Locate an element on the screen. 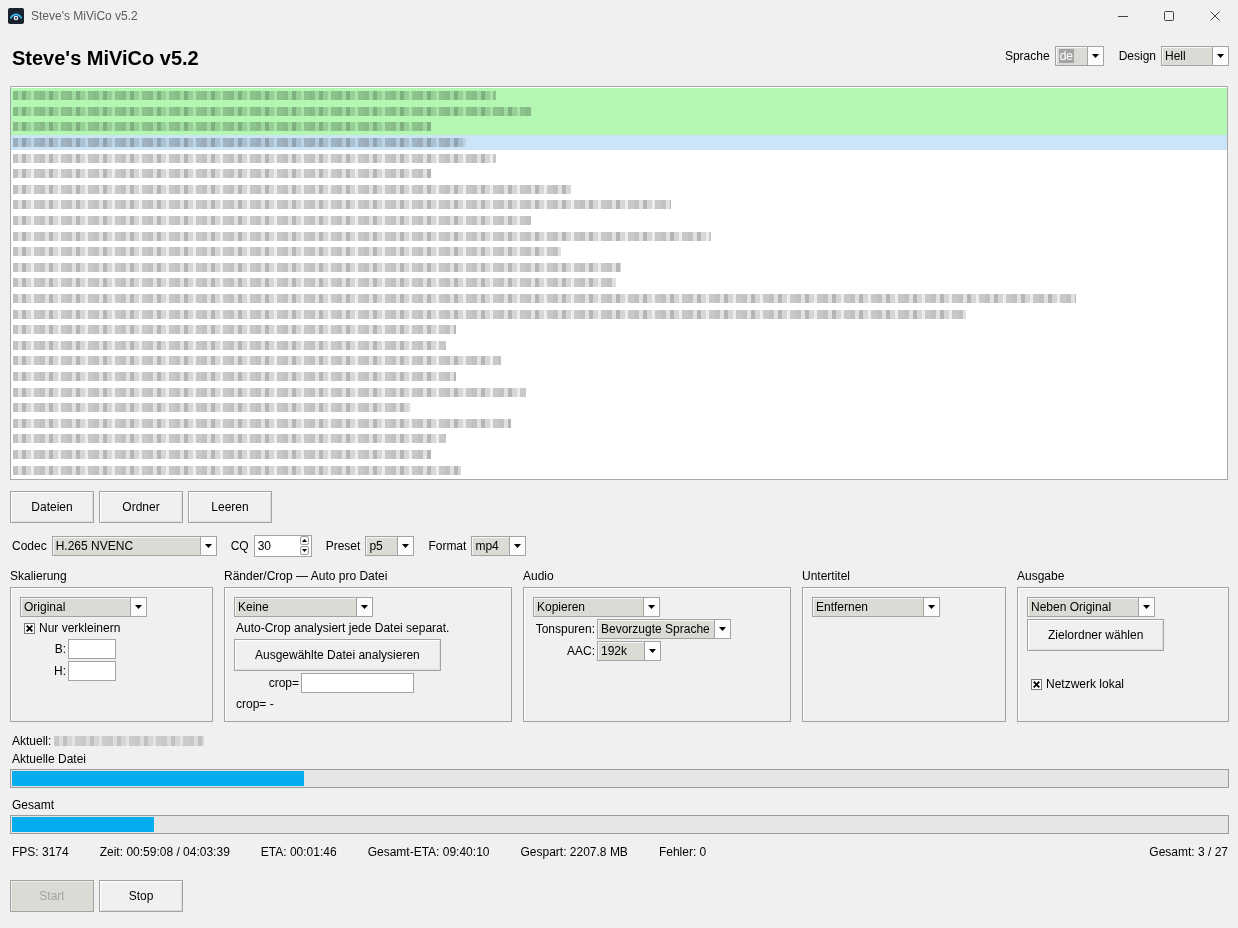 This screenshot has height=928, width=1238. selector-label: Design is located at coordinates (1137, 55).